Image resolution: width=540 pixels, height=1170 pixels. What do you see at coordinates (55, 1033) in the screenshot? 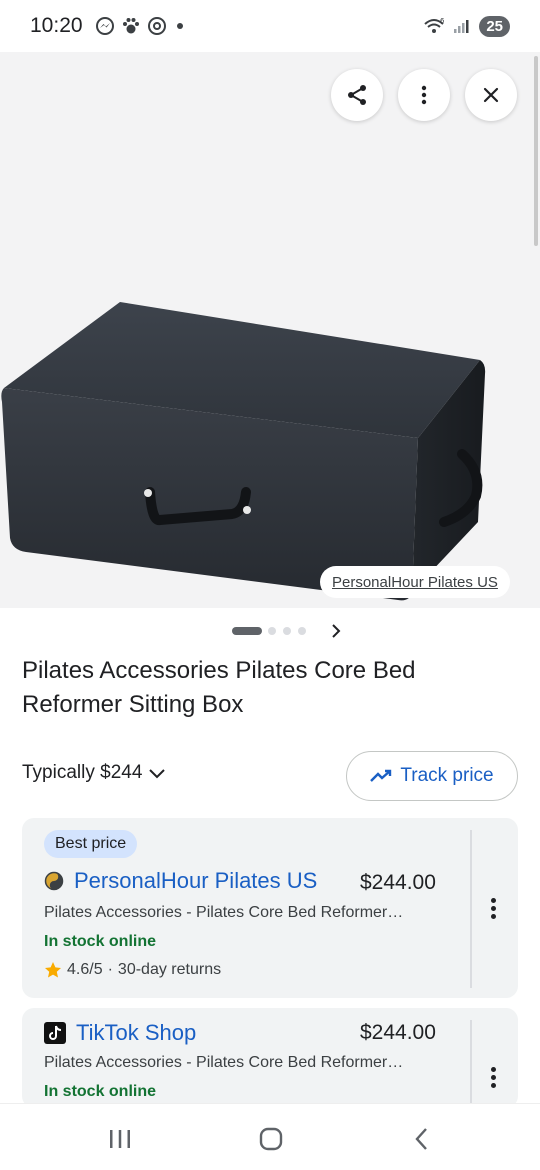
I see `tiktok-logo-icon` at bounding box center [55, 1033].